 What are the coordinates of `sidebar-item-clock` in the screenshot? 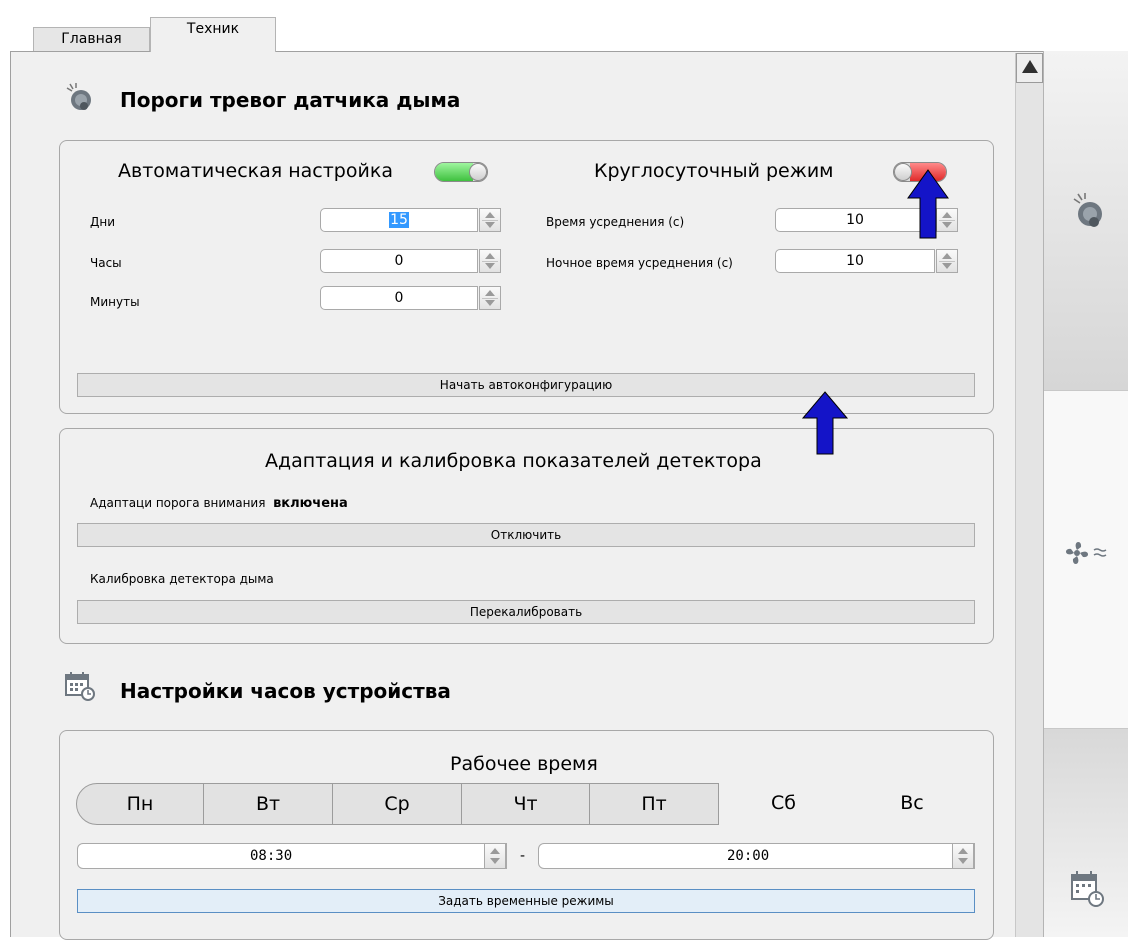 It's located at (1086, 833).